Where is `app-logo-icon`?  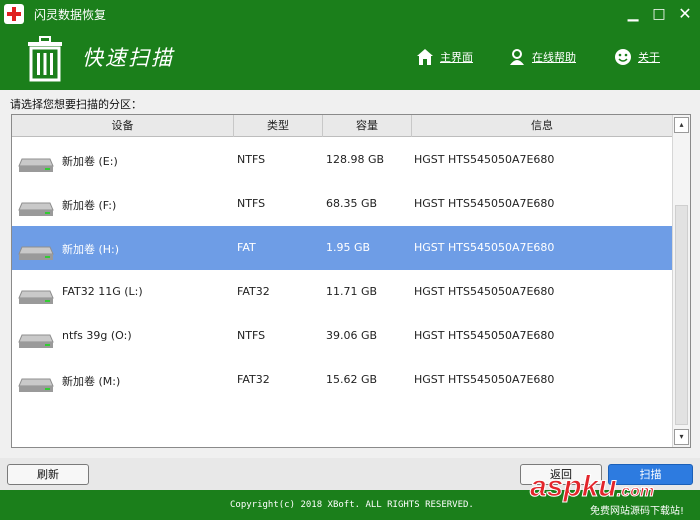
app-logo-icon is located at coordinates (14, 14).